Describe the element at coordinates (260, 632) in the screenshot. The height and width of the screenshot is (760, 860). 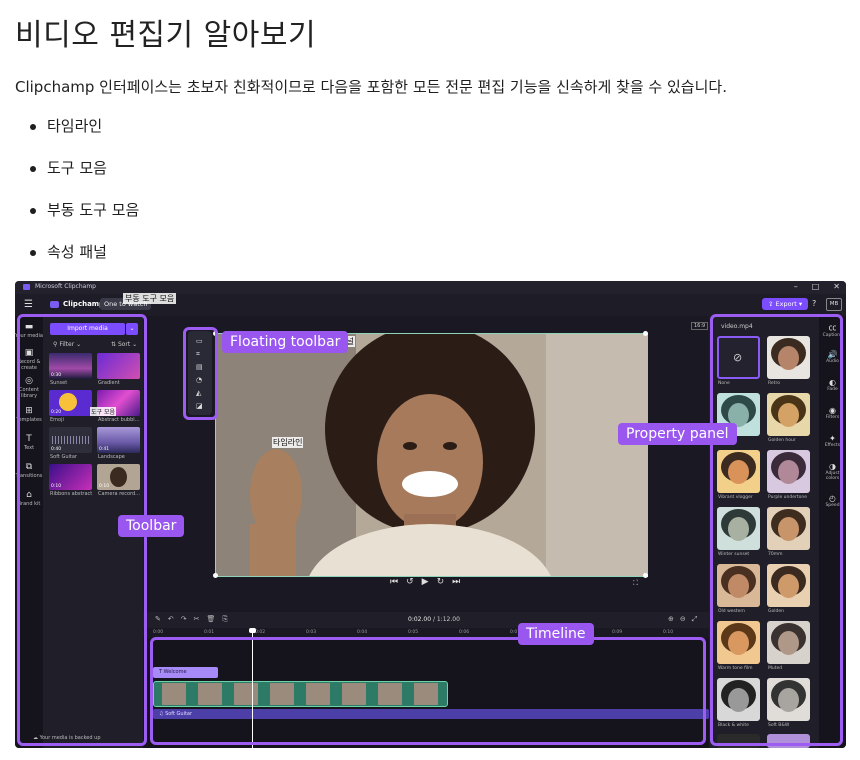
I see `ruler-tick: 0:02` at that location.